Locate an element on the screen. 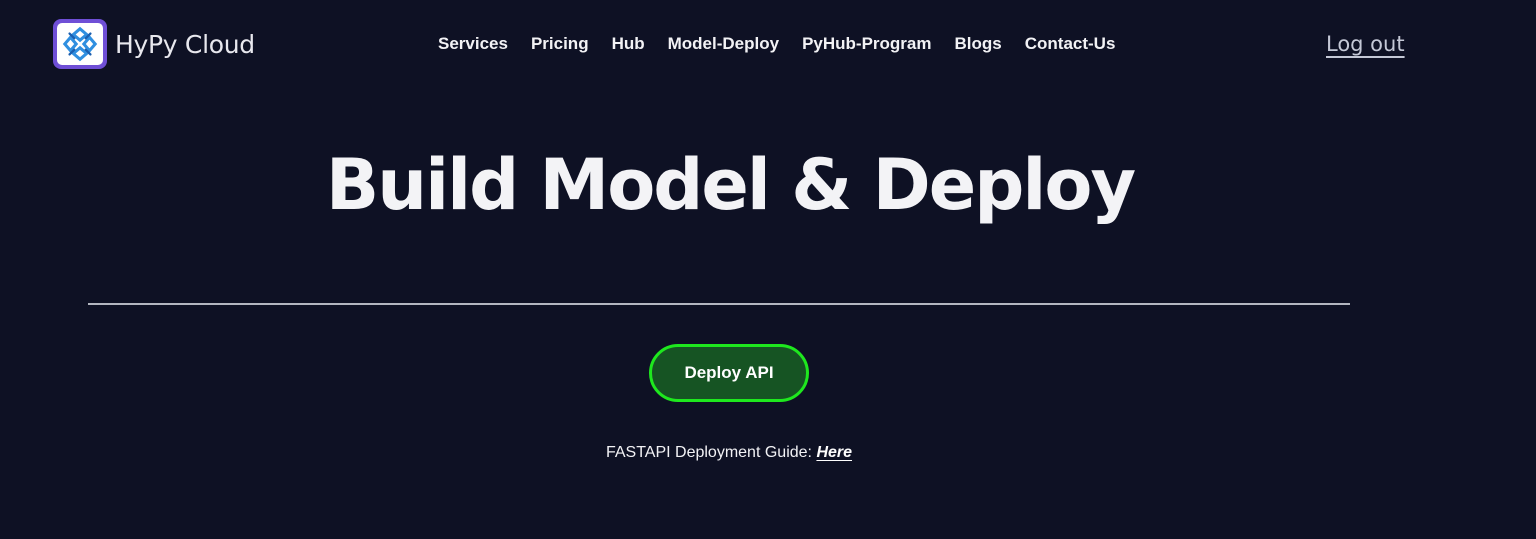  deploy-api-button: Deploy API is located at coordinates (729, 373).